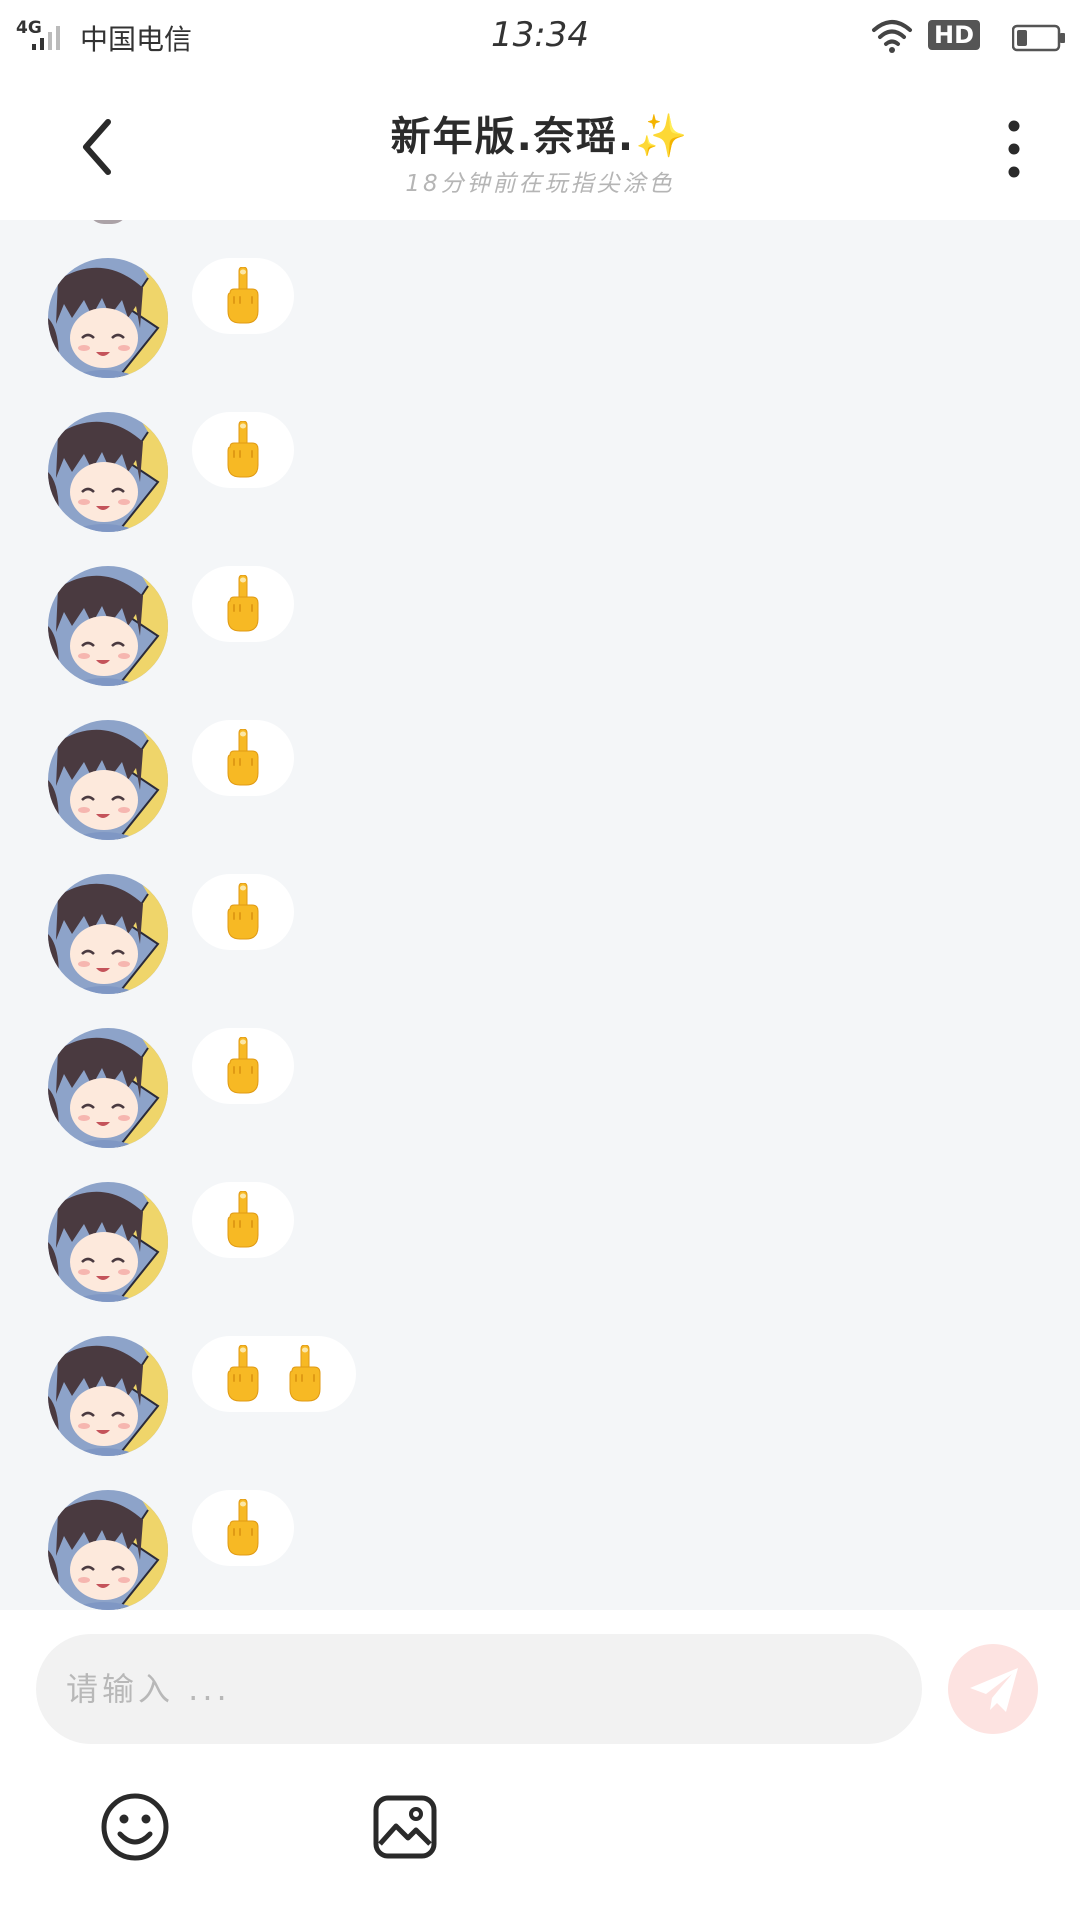 This screenshot has width=1080, height=1920. What do you see at coordinates (954, 35) in the screenshot?
I see `hd-badge: HD` at bounding box center [954, 35].